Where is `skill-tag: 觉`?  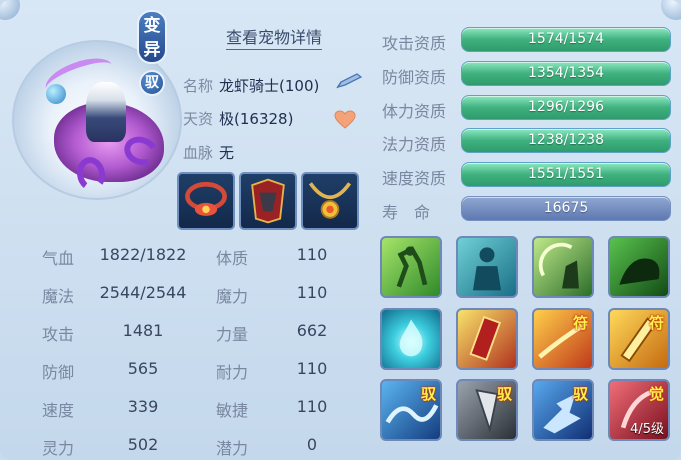 skill-tag: 觉 is located at coordinates (656, 394).